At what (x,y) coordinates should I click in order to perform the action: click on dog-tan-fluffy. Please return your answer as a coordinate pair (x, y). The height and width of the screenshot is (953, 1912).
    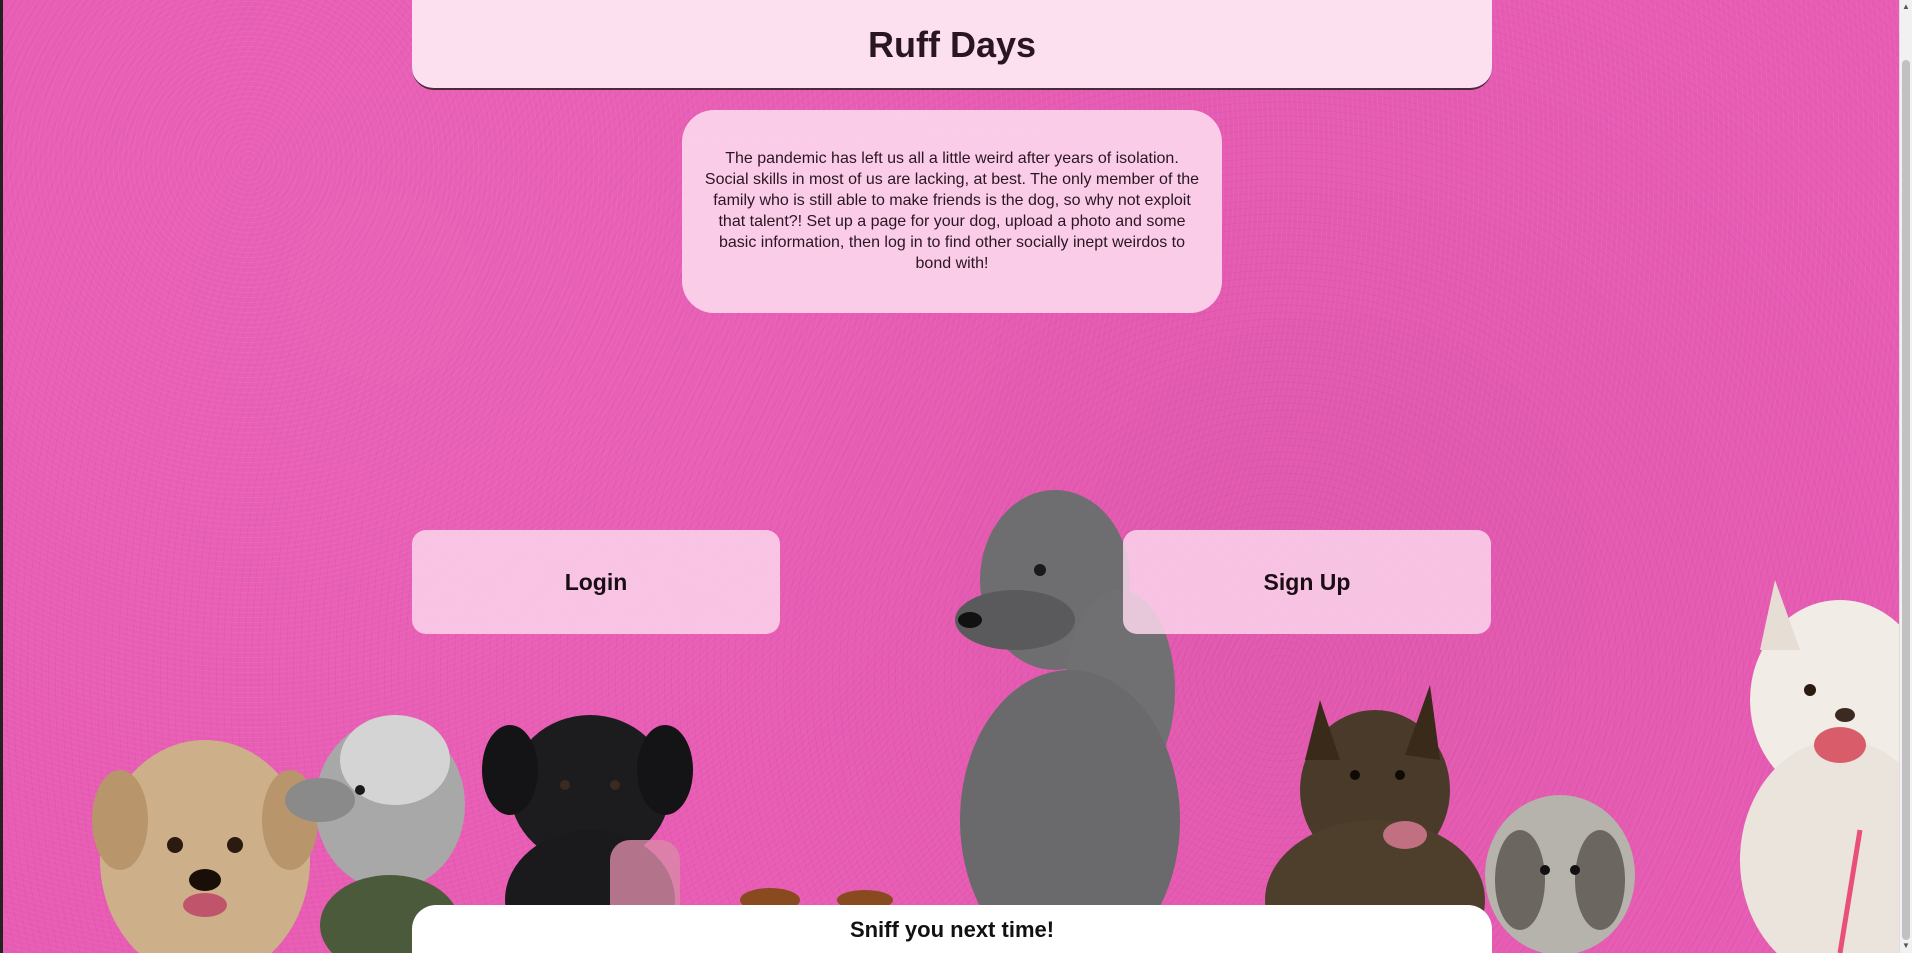
    Looking at the image, I should click on (205, 846).